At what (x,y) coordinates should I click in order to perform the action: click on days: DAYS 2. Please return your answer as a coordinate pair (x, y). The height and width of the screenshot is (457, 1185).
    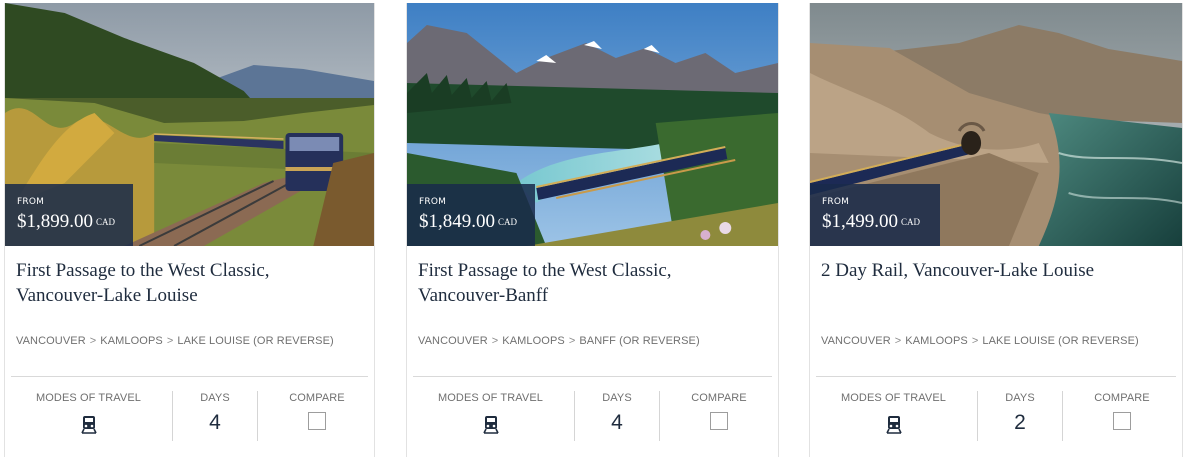
    Looking at the image, I should click on (1020, 416).